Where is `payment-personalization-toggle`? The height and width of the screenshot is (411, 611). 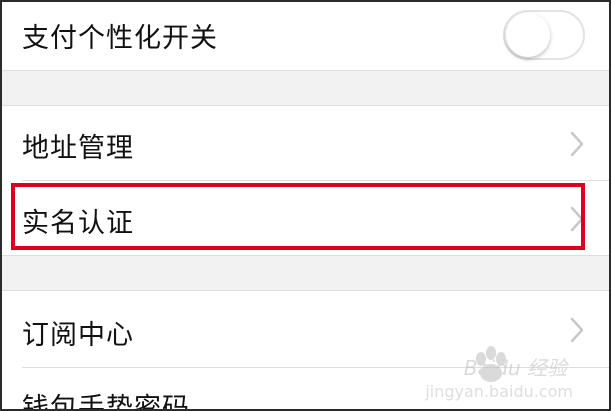
payment-personalization-toggle is located at coordinates (544, 35).